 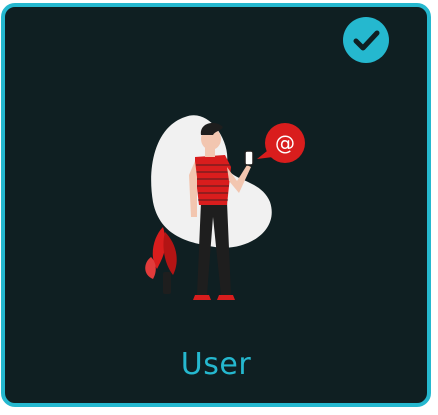 I want to click on phone-icon, so click(x=249, y=158).